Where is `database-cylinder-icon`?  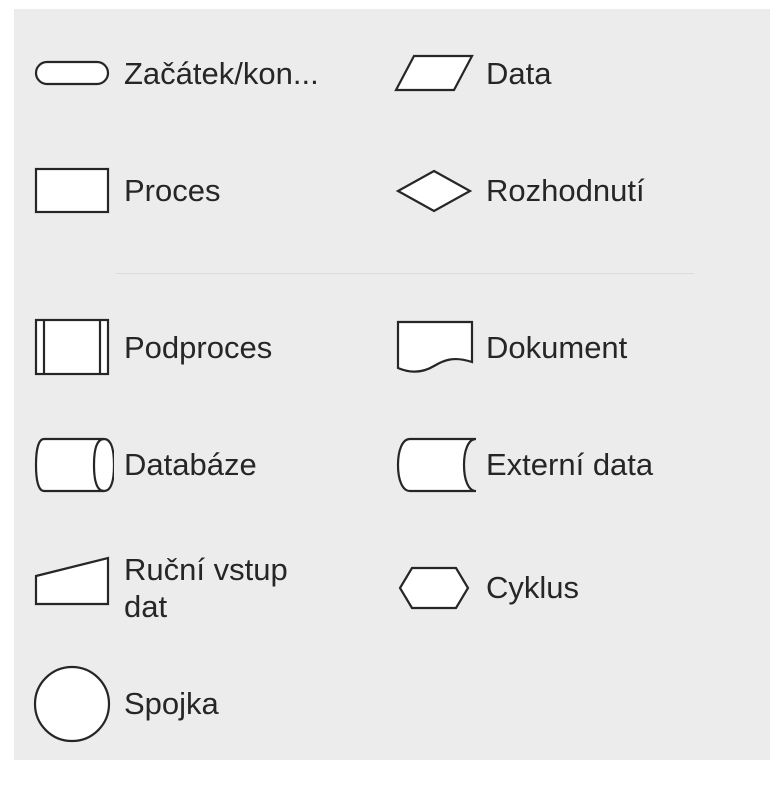 database-cylinder-icon is located at coordinates (74, 465).